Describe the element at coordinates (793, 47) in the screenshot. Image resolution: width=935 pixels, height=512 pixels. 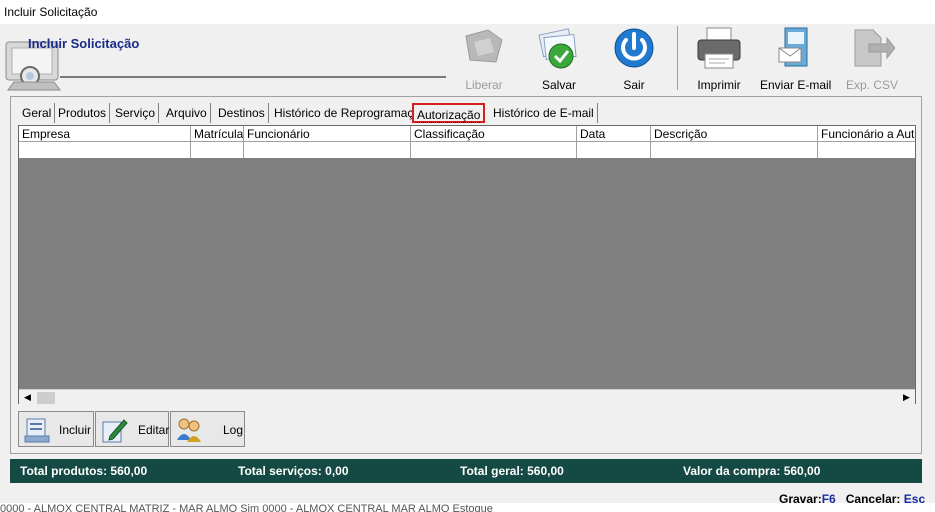
I see `email-icon` at that location.